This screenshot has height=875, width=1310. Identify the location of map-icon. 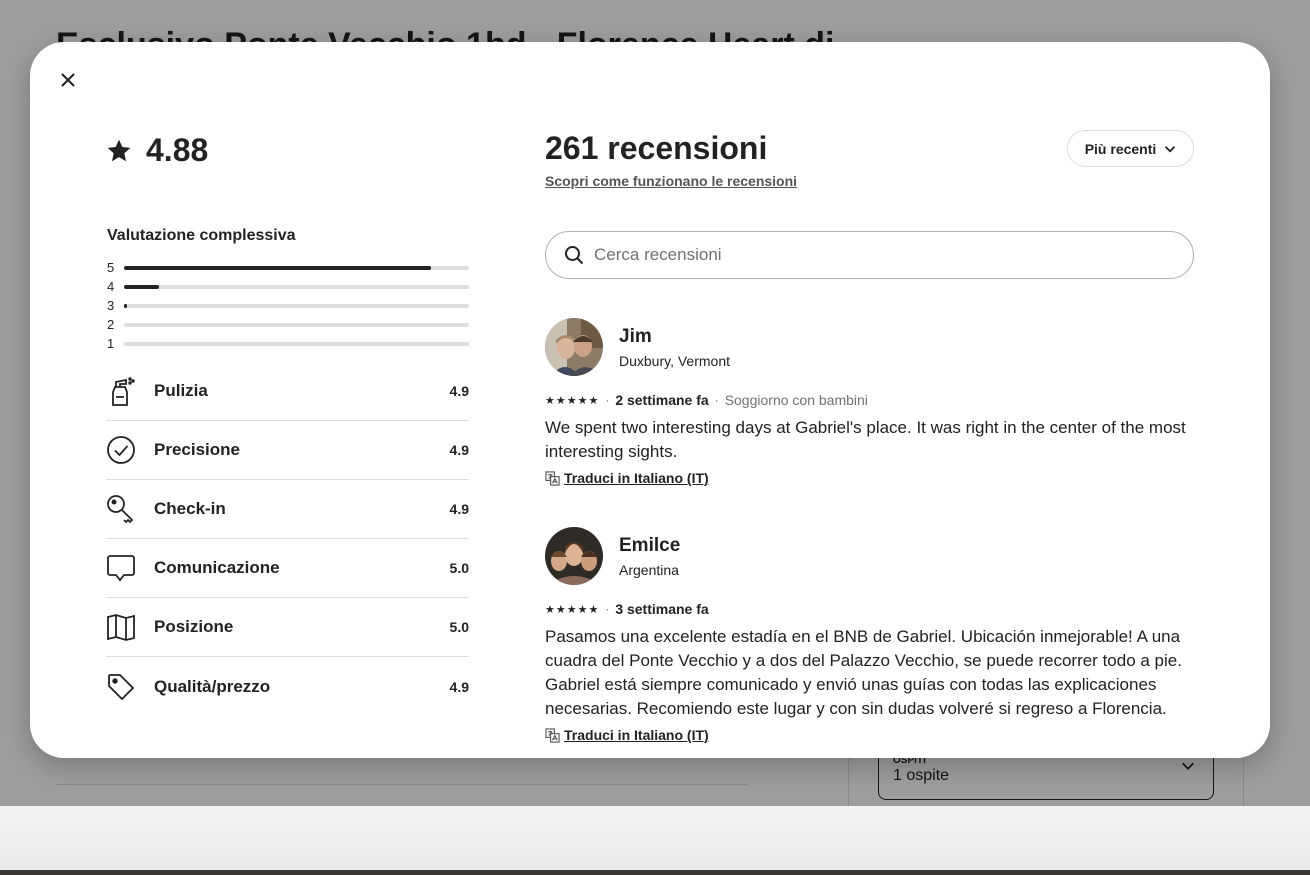
(130, 627).